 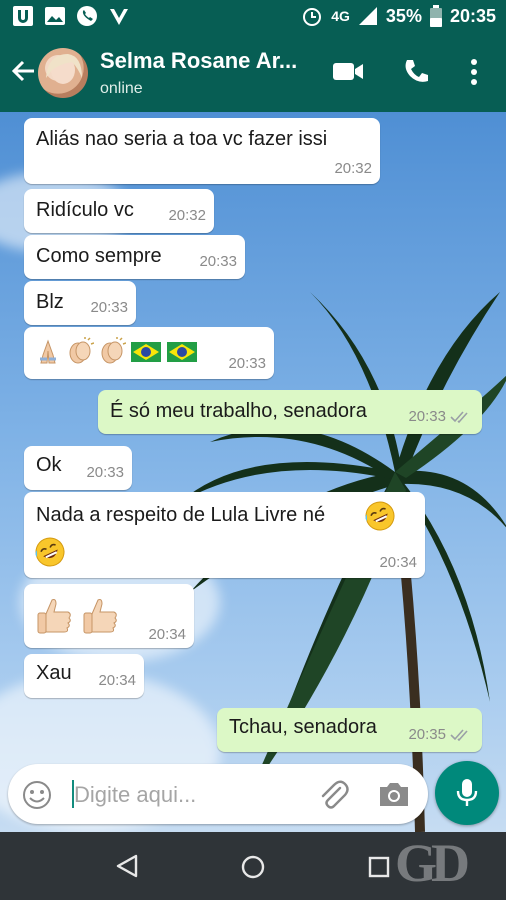 What do you see at coordinates (333, 795) in the screenshot?
I see `attach-icon` at bounding box center [333, 795].